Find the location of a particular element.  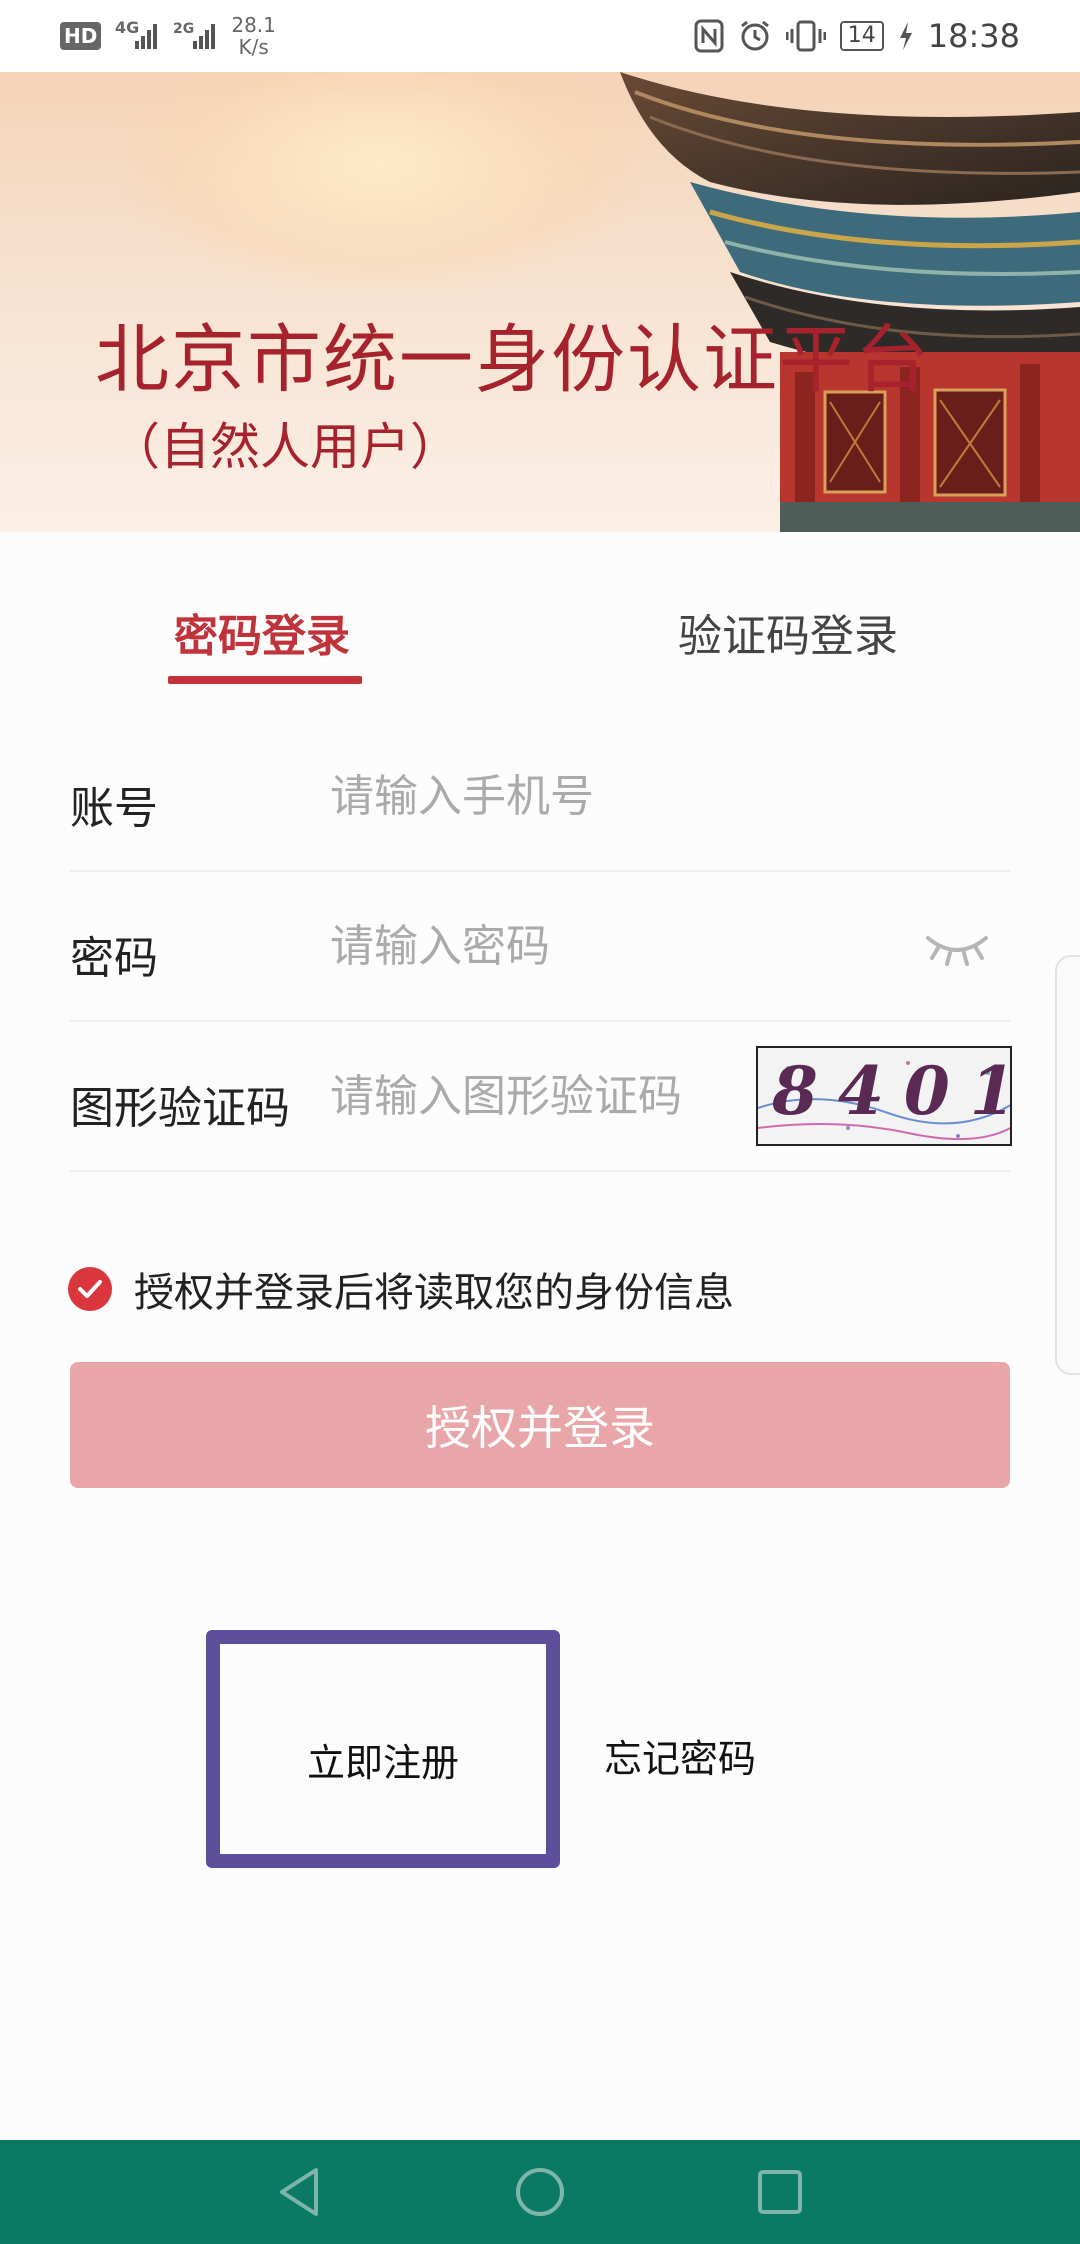

network-speed-value: 28.1 is located at coordinates (253, 25).